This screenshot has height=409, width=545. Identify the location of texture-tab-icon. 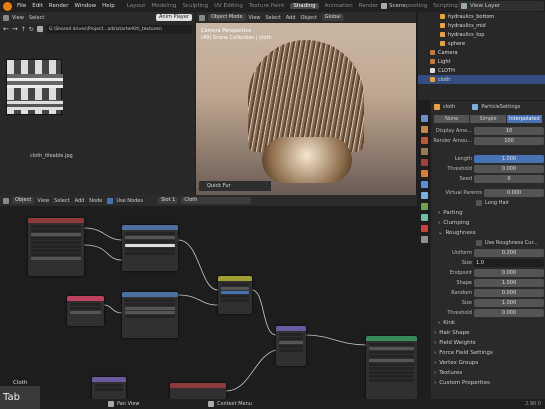
(424, 239).